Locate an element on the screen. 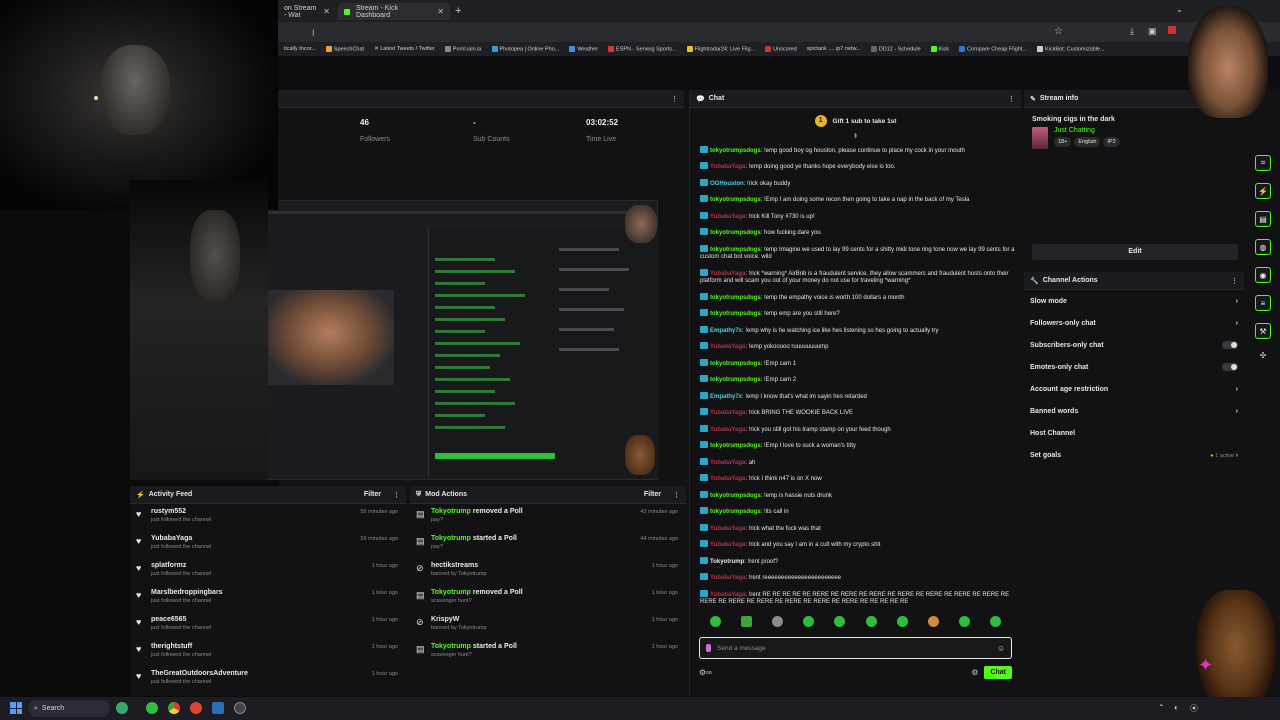 Image resolution: width=1280 pixels, height=720 pixels. chat-message: tokyotrumpsdogs: !Emp cam 1 is located at coordinates (852, 363).